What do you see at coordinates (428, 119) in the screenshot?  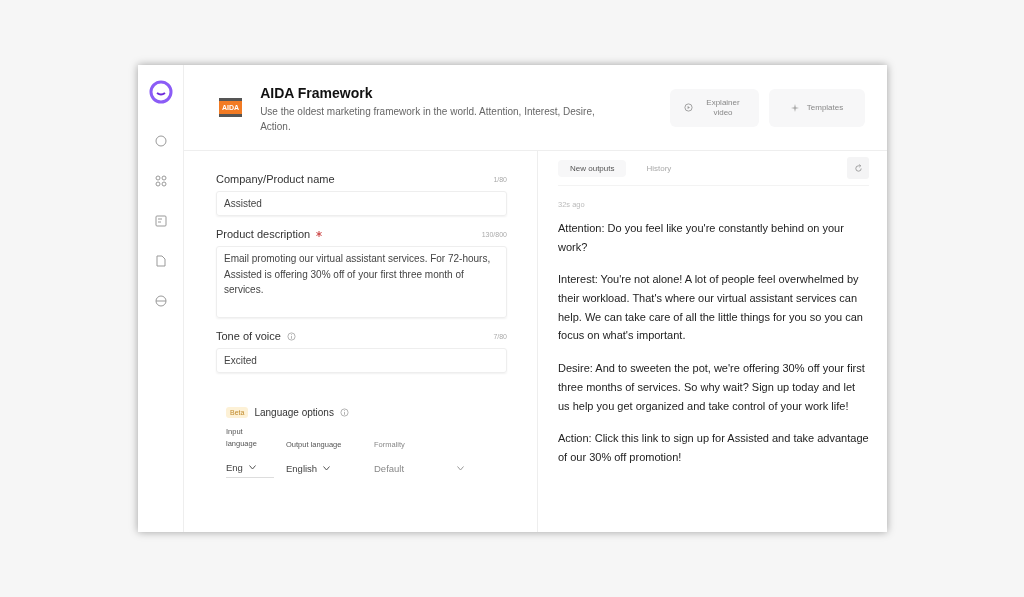 I see `page-description: Use the oldest marketing framework in the world. Attention, Interest, Desire, Action.` at bounding box center [428, 119].